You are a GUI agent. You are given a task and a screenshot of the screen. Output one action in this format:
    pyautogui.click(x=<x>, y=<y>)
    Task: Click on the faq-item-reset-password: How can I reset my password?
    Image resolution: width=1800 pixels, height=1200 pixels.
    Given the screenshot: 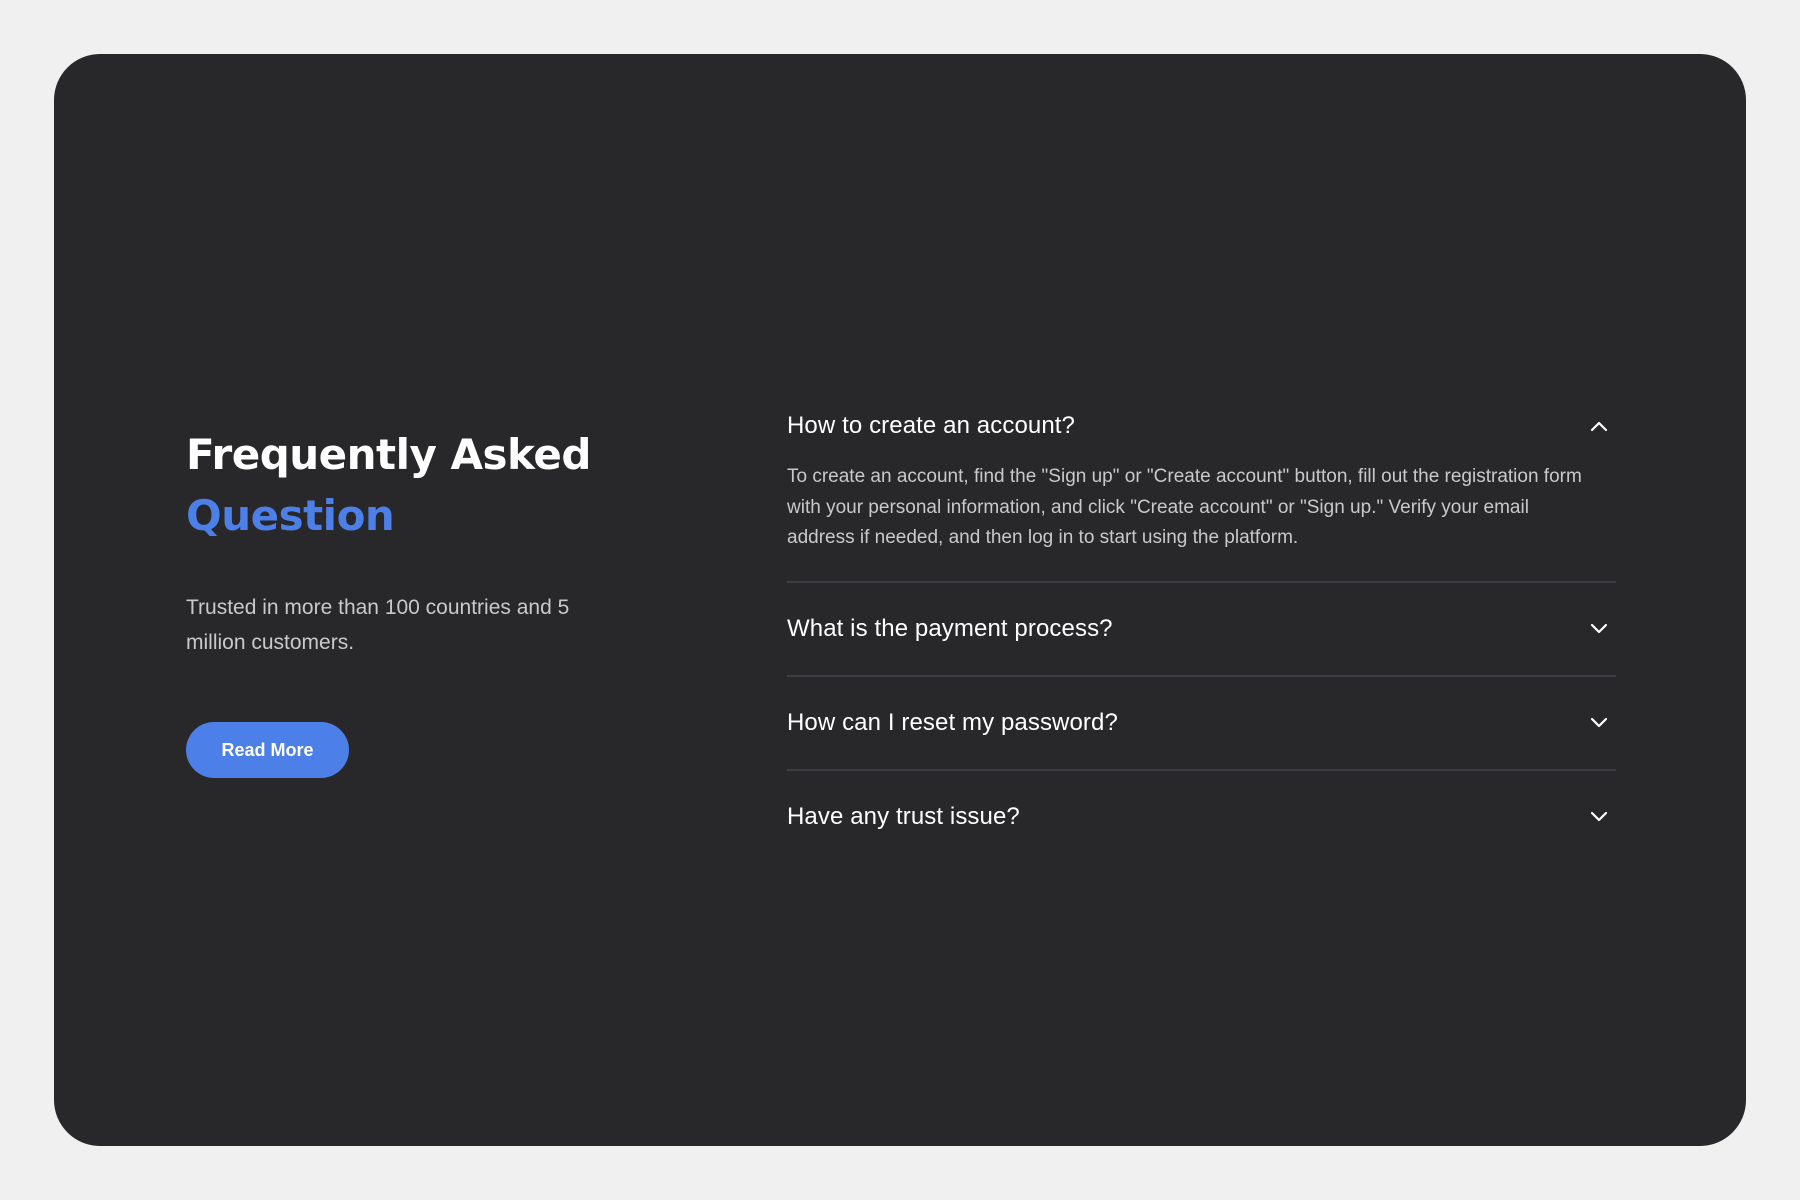 What is the action you would take?
    pyautogui.click(x=1201, y=724)
    